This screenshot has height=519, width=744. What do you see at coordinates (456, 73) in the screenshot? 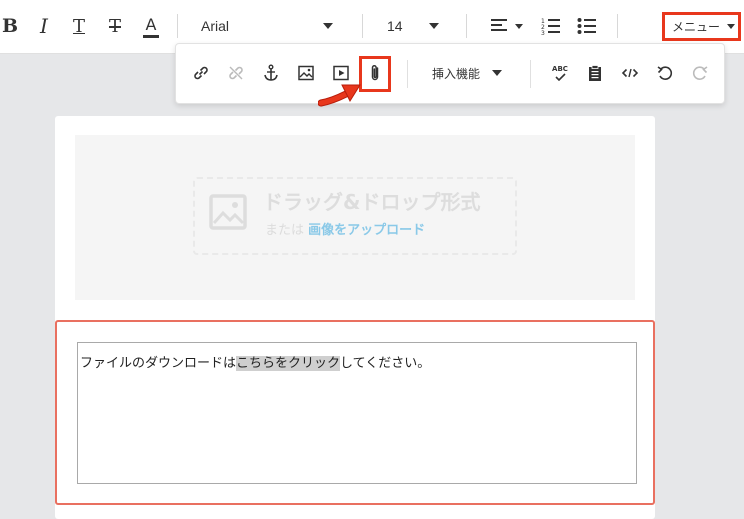
I see `insert-feature-label: 挿入機能` at bounding box center [456, 73].